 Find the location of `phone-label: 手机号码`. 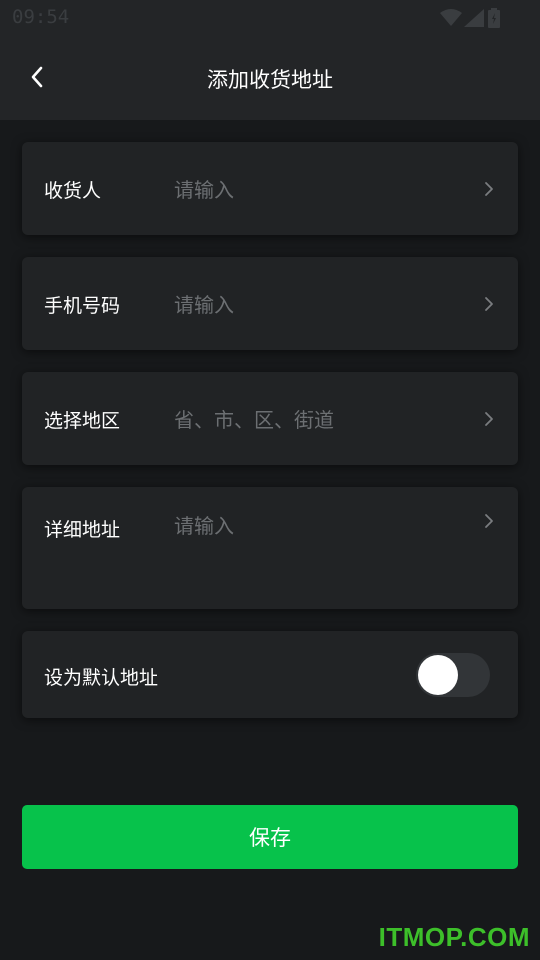

phone-label: 手机号码 is located at coordinates (82, 306).